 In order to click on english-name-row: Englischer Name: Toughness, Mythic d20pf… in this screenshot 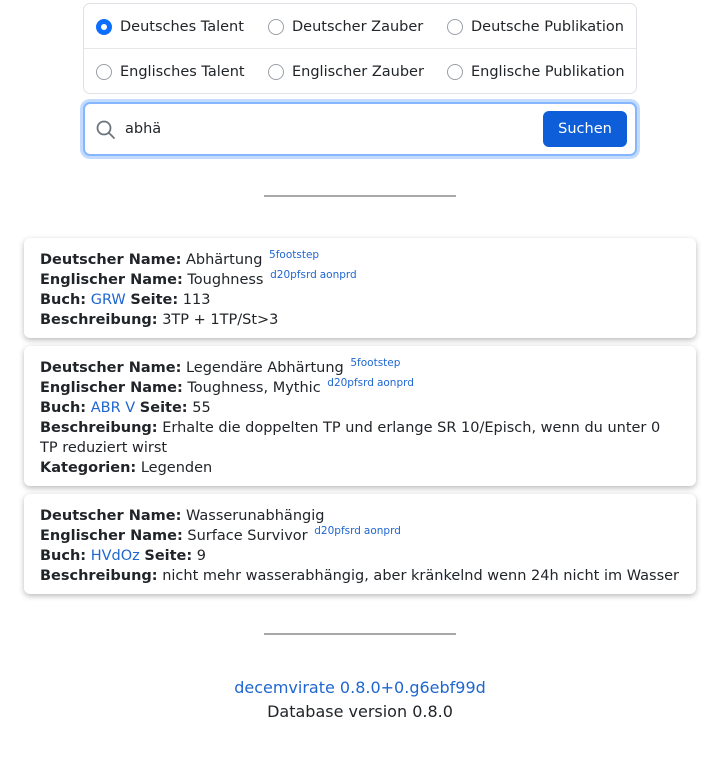, I will do `click(360, 388)`.